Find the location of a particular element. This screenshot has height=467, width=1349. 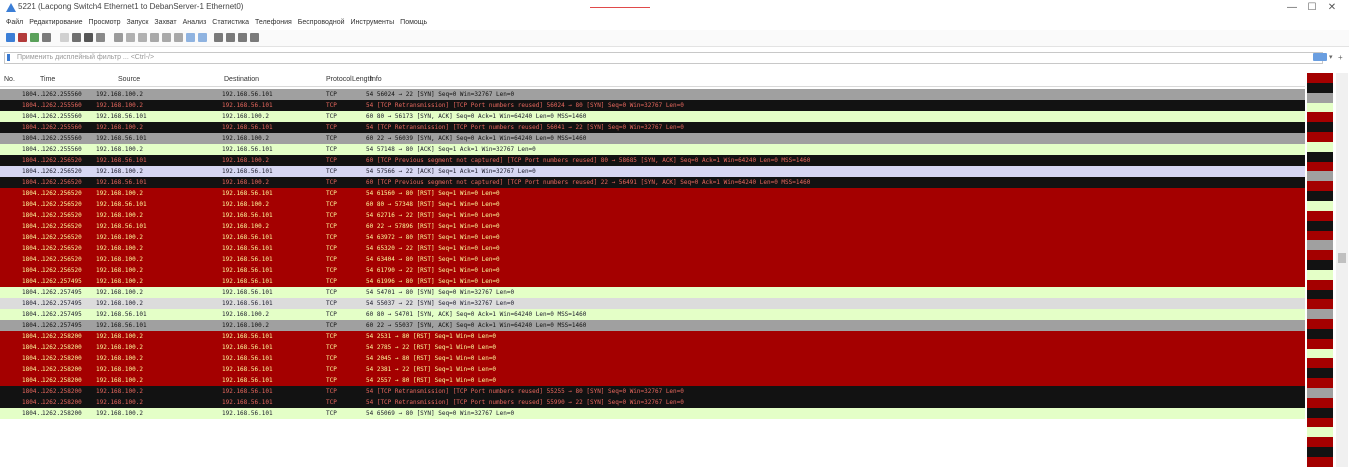

resize-columns-icon is located at coordinates (254, 37).